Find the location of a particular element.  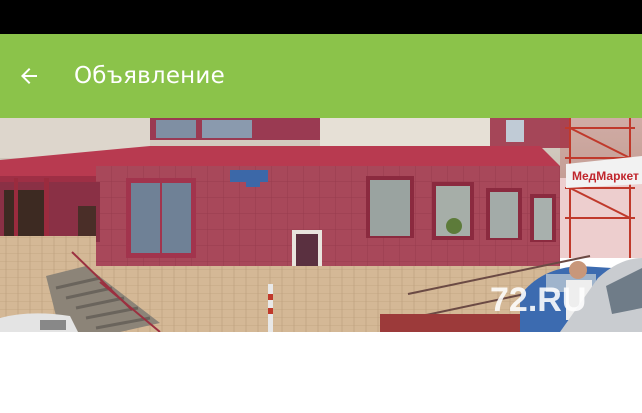

status-bar is located at coordinates (321, 17).